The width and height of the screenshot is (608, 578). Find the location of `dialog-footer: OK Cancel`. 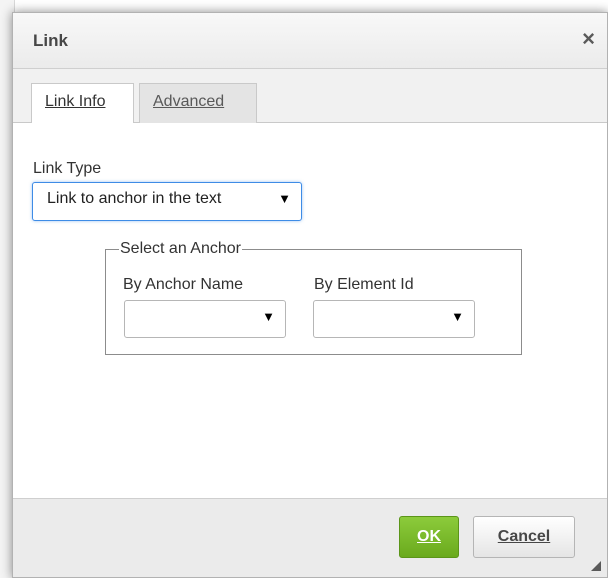

dialog-footer: OK Cancel is located at coordinates (310, 537).